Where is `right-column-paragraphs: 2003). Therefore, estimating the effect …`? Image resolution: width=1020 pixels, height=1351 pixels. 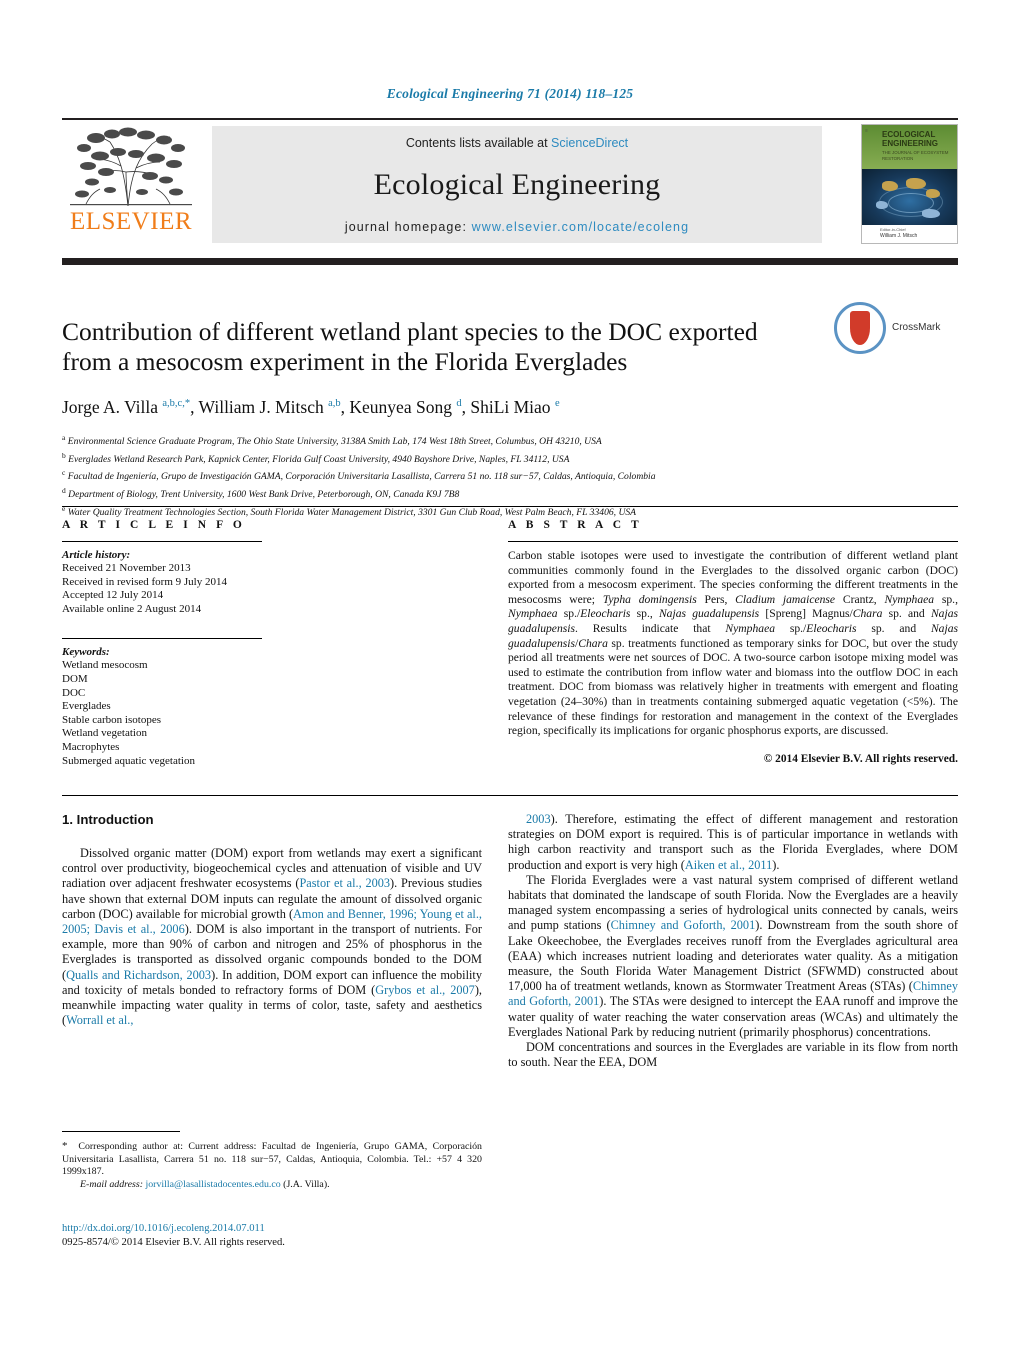 right-column-paragraphs: 2003). Therefore, estimating the effect … is located at coordinates (733, 941).